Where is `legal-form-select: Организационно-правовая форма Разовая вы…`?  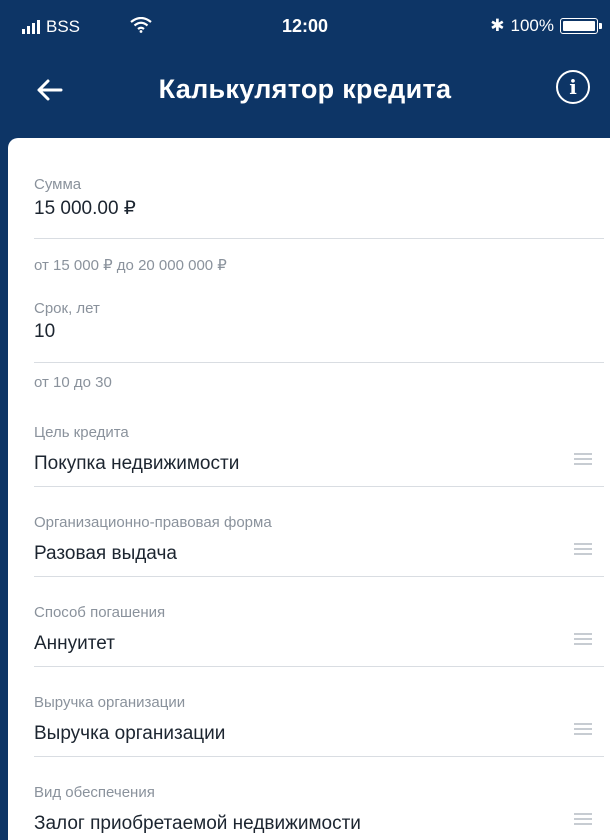 legal-form-select: Организационно-правовая форма Разовая вы… is located at coordinates (319, 545).